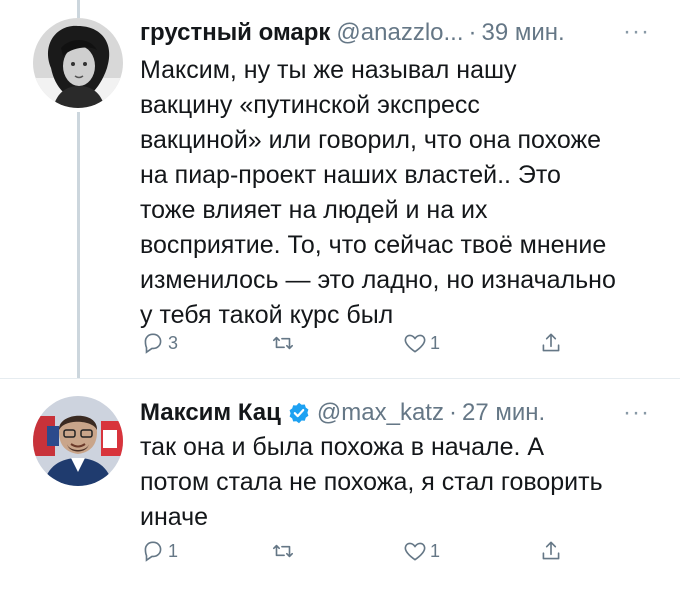 The image size is (680, 593). What do you see at coordinates (350, 555) in the screenshot?
I see `tweet-actions: 1 1` at bounding box center [350, 555].